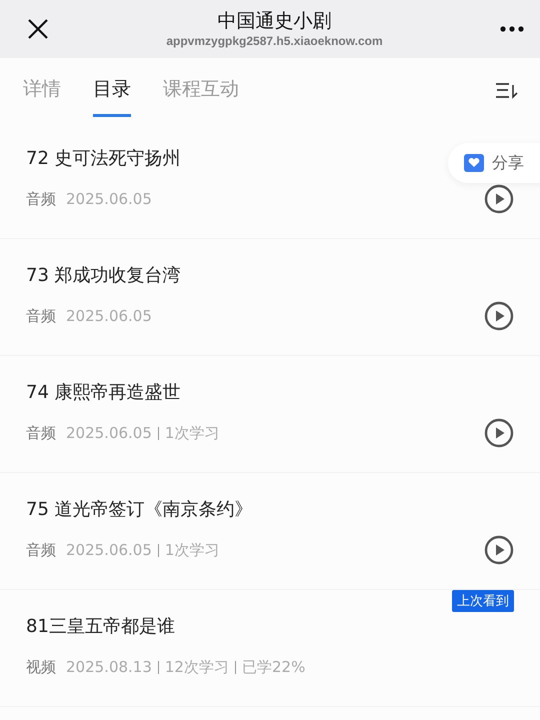 Image resolution: width=540 pixels, height=720 pixels. Describe the element at coordinates (112, 90) in the screenshot. I see `tab: 目录` at that location.